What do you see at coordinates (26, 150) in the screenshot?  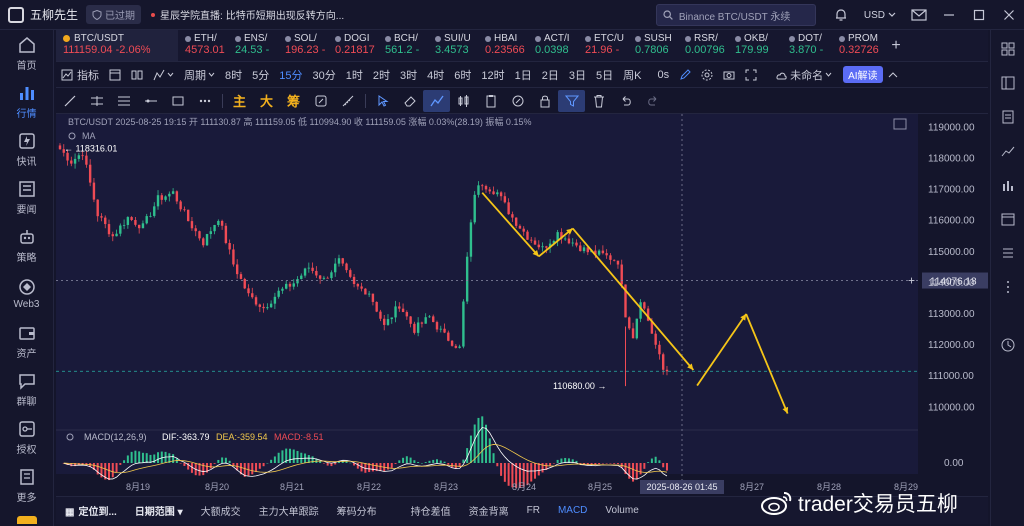 I see `sidebar-item-2: 快讯` at bounding box center [26, 150].